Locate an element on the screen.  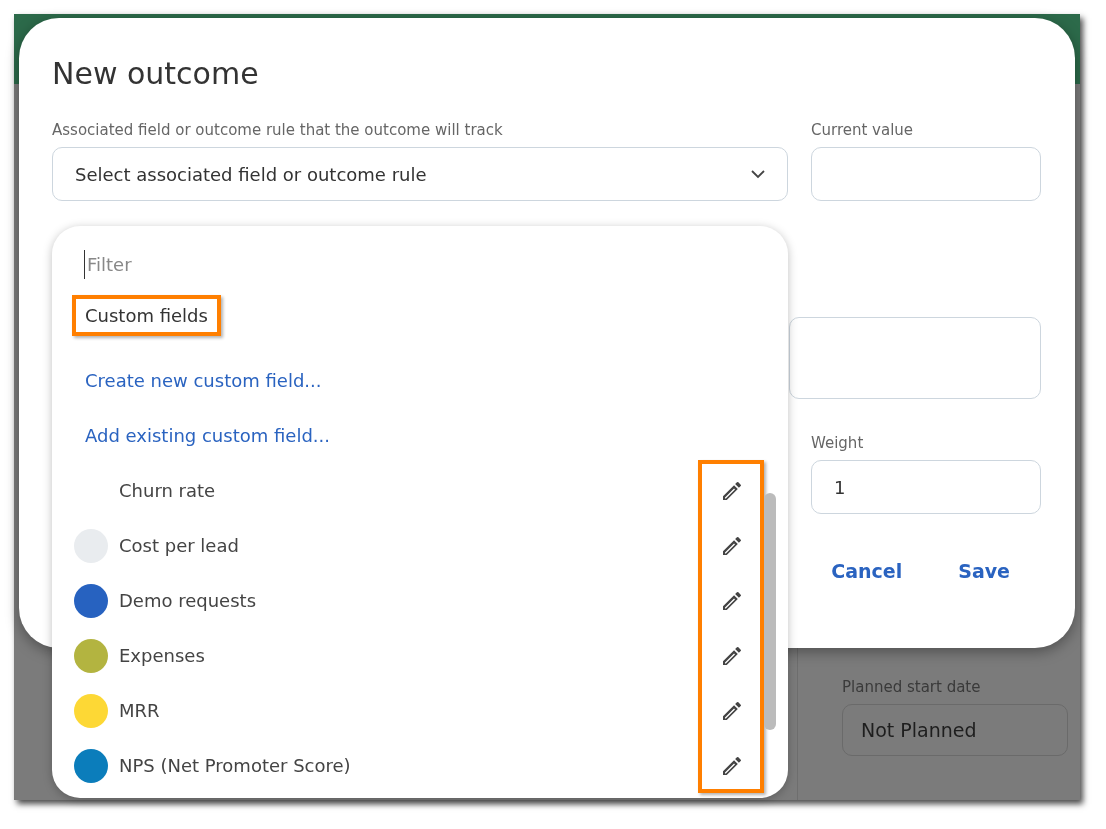
list-item: Churn rate is located at coordinates (420, 490).